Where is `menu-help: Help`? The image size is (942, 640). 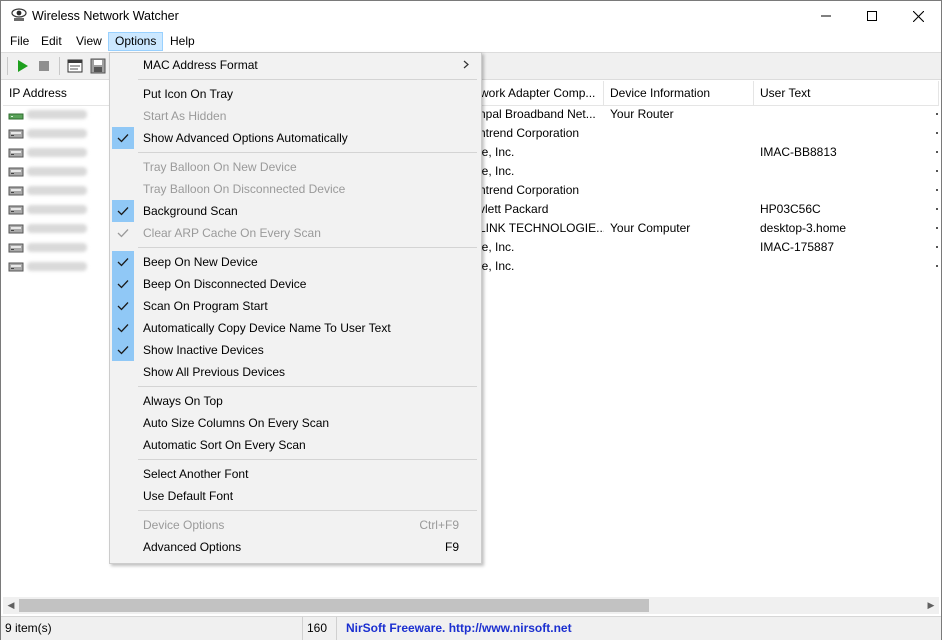
menu-help: Help is located at coordinates (182, 41).